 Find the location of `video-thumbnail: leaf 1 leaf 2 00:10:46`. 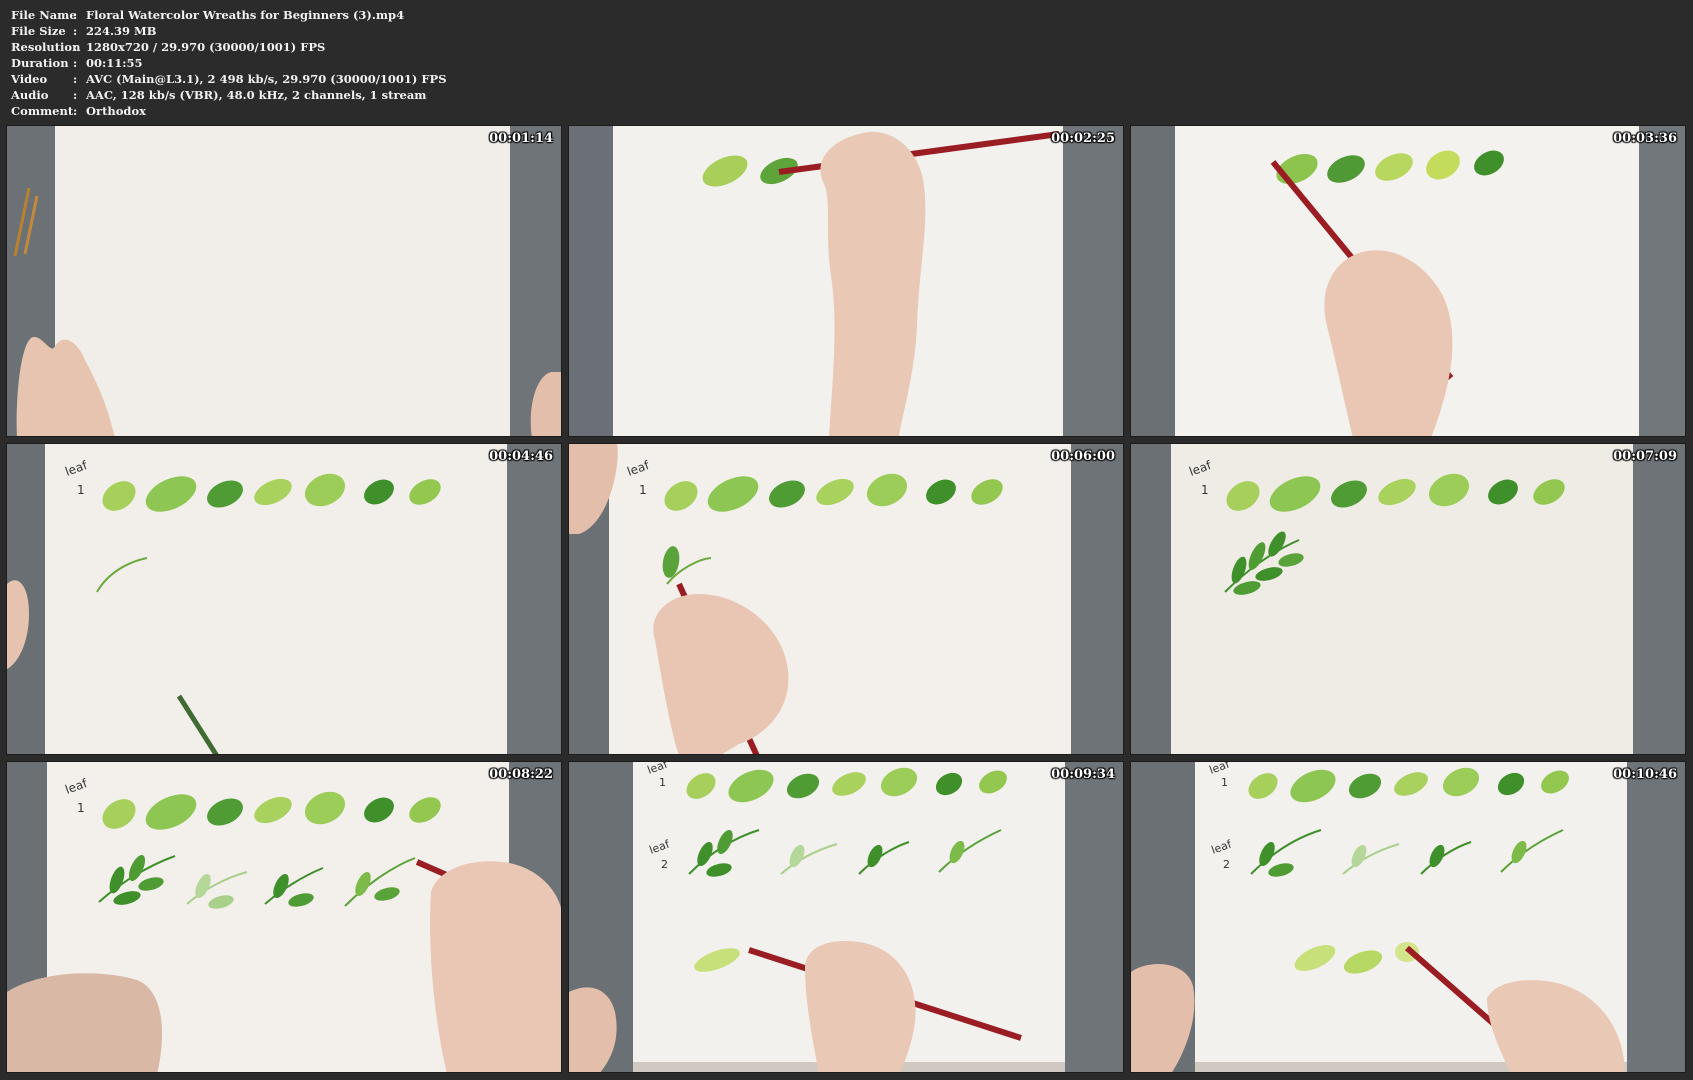

video-thumbnail: leaf 1 leaf 2 00:10:46 is located at coordinates (1408, 917).